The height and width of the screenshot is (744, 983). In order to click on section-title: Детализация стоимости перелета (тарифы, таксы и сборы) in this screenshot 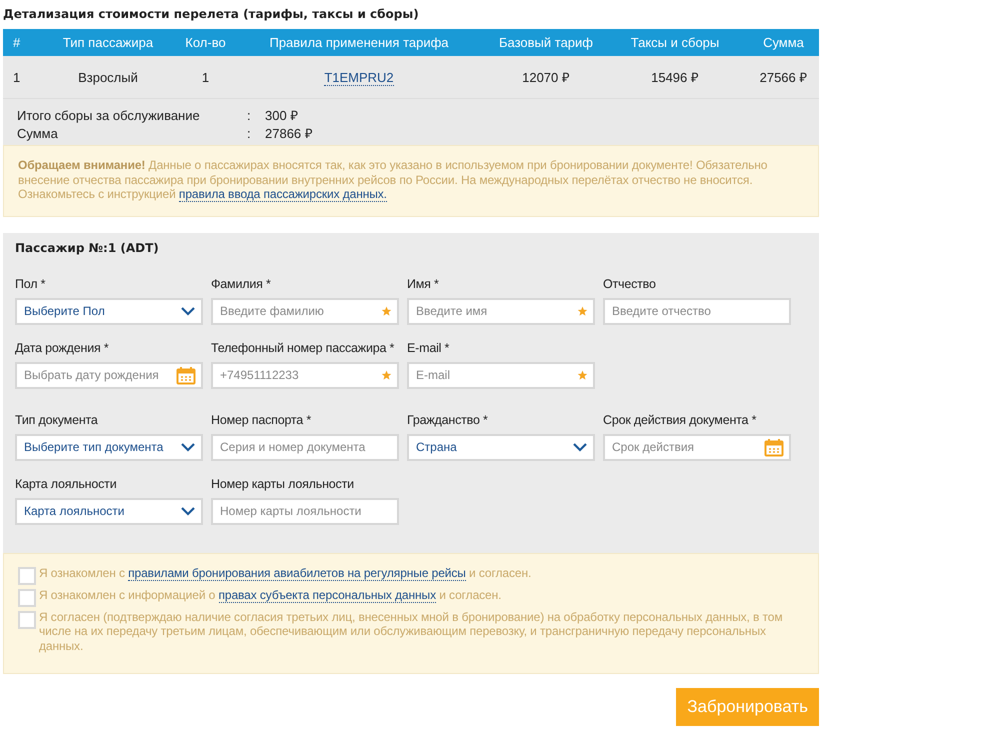, I will do `click(211, 14)`.